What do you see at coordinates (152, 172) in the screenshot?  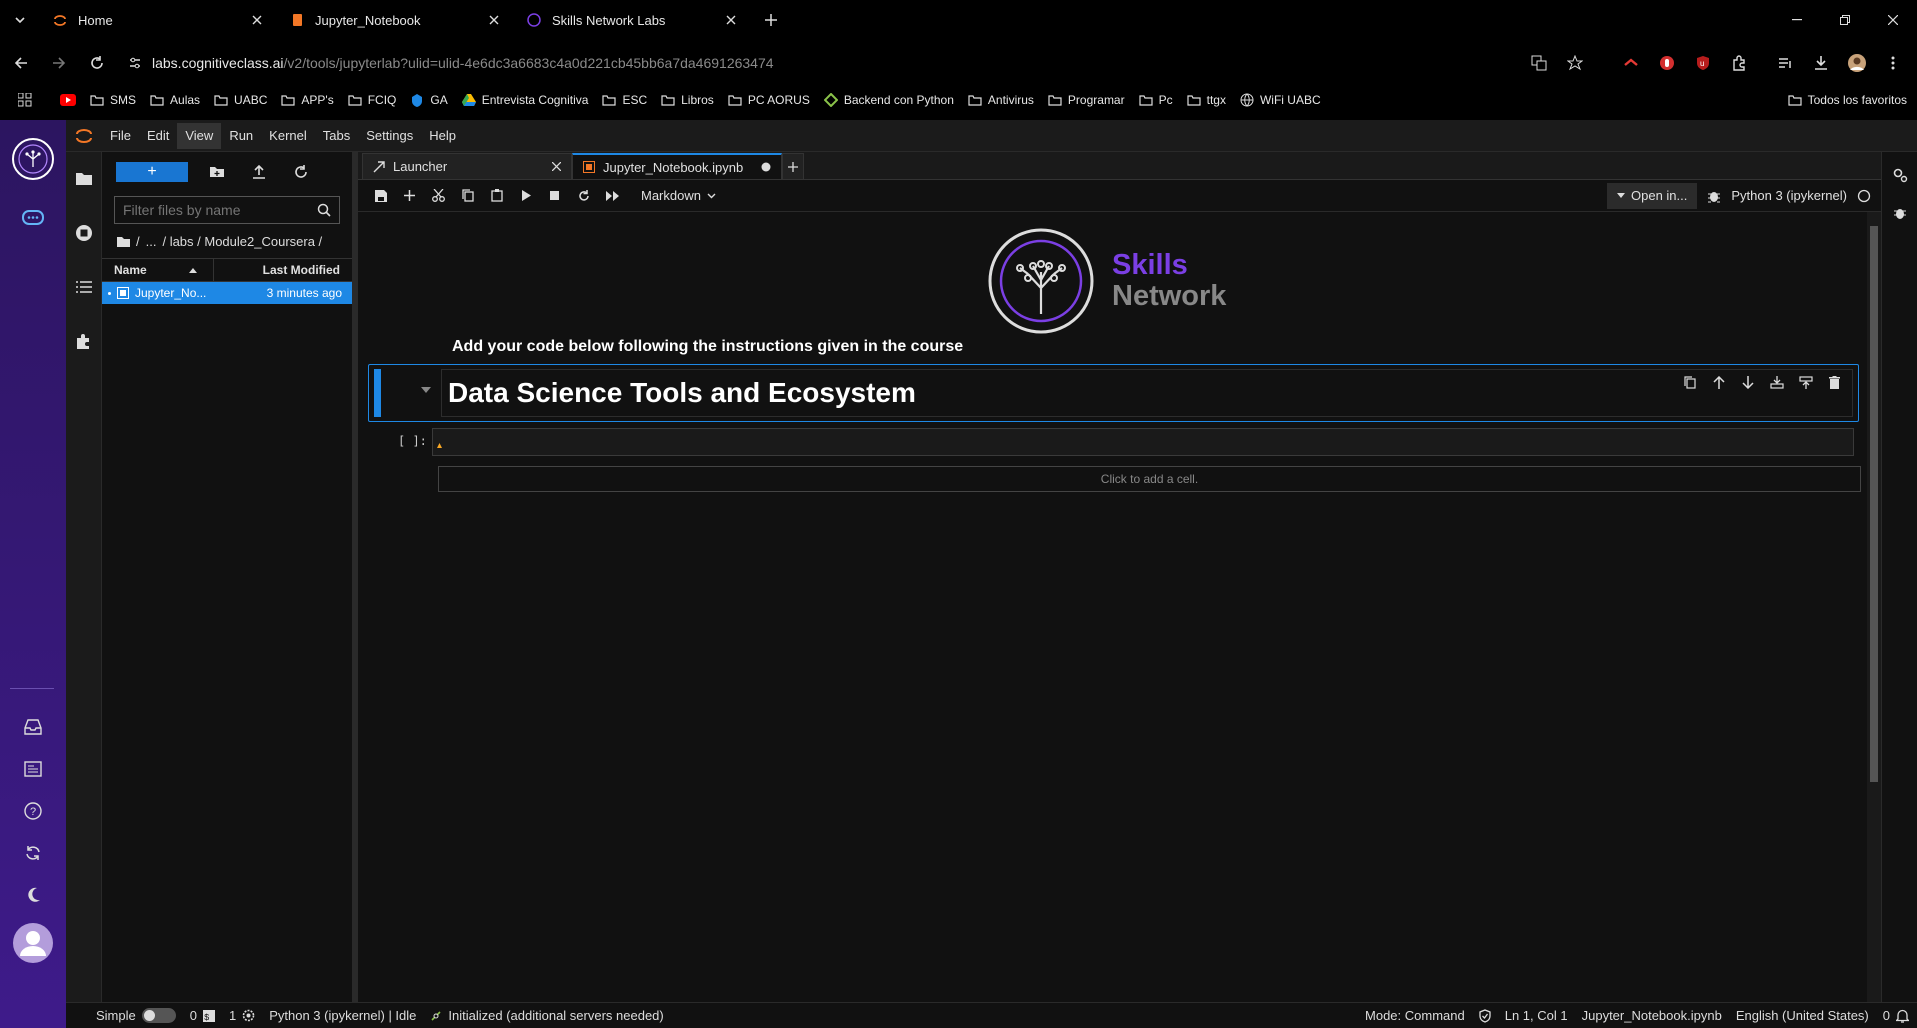 I see `new-launcher-button: +` at bounding box center [152, 172].